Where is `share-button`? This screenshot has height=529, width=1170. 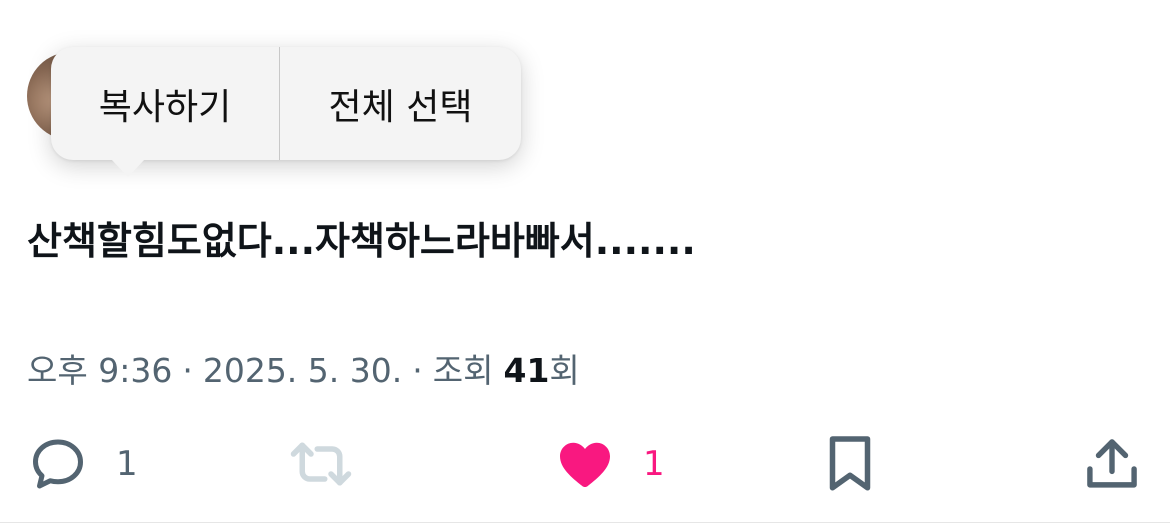 share-button is located at coordinates (1112, 464).